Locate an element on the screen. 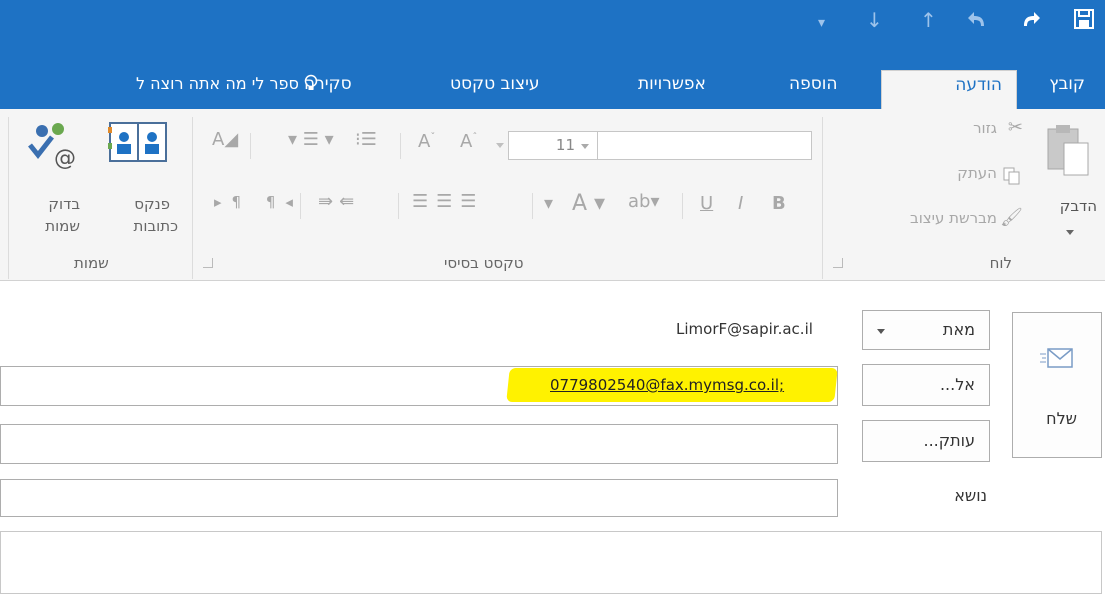 The width and height of the screenshot is (1105, 594). align-buttons-icon: ☰☰☰ is located at coordinates (448, 201).